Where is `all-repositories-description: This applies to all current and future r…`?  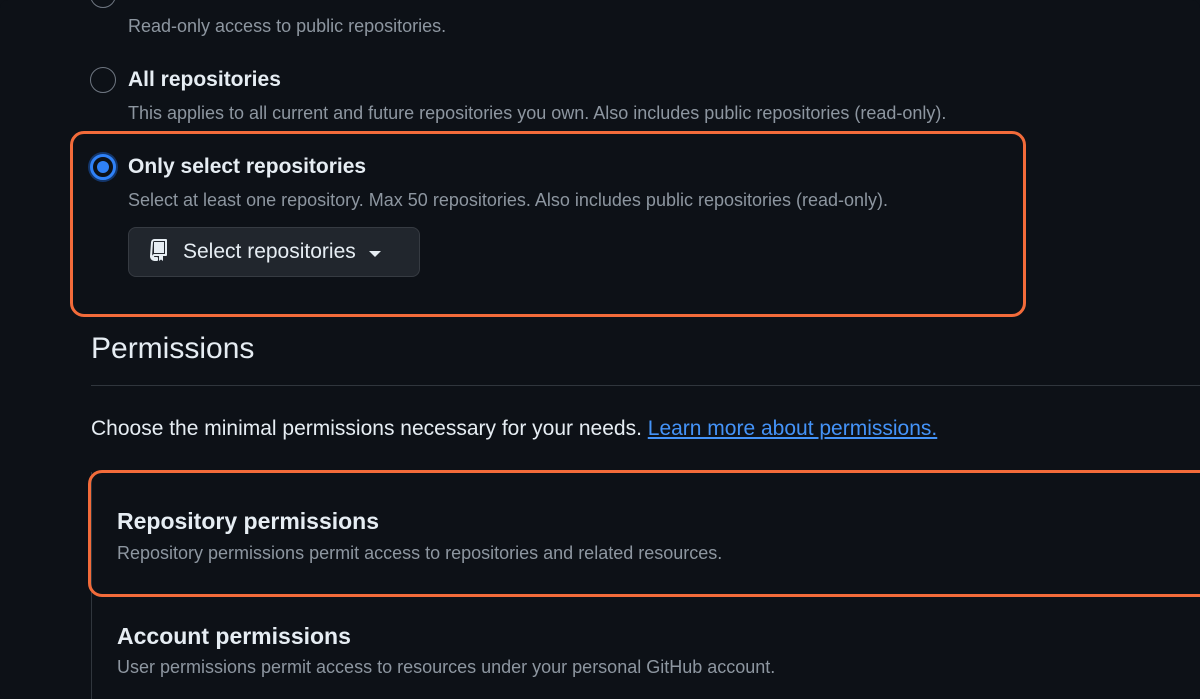
all-repositories-description: This applies to all current and future r… is located at coordinates (537, 113).